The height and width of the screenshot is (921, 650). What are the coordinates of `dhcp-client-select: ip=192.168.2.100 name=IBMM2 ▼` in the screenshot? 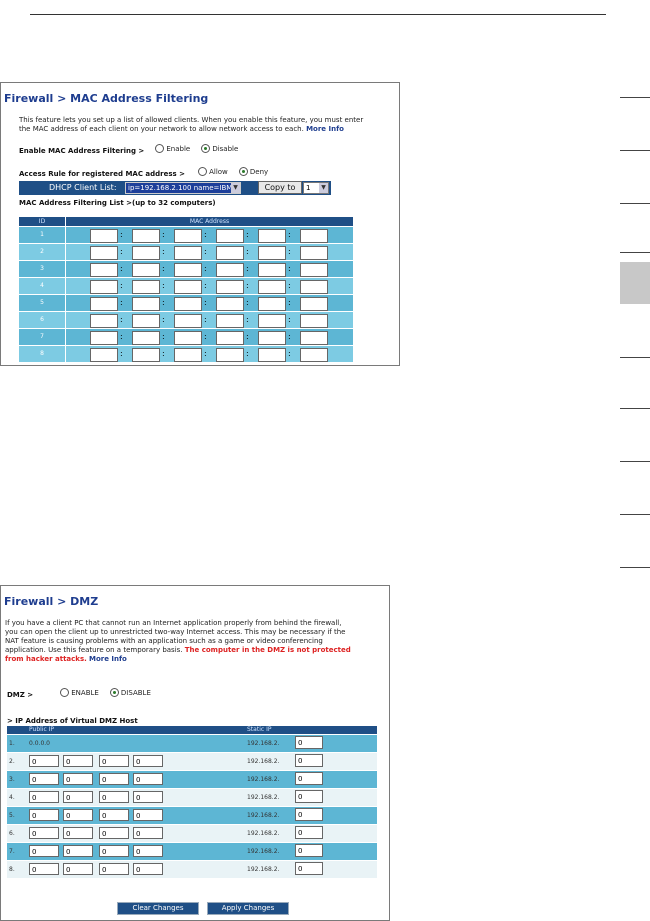 It's located at (183, 188).